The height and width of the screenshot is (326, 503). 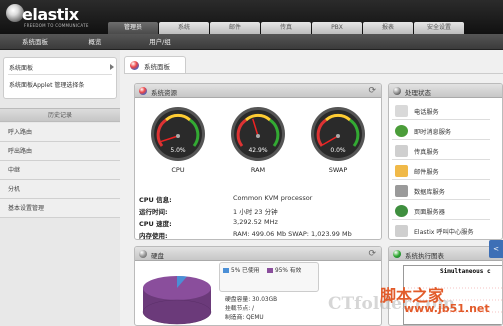 I want to click on subnav-users-groups: 用户/组, so click(x=160, y=42).